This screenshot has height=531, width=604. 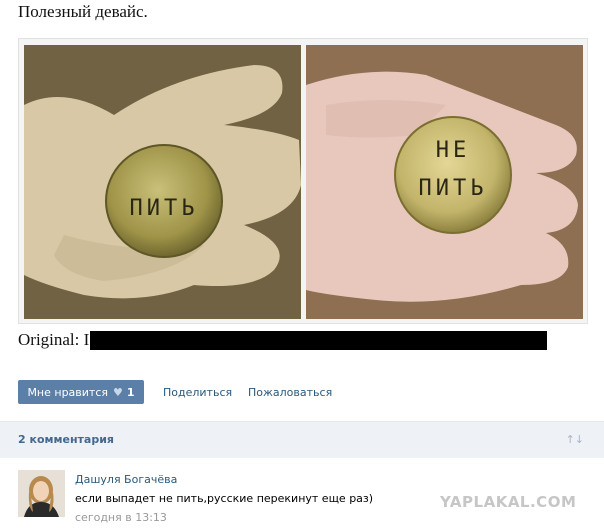 What do you see at coordinates (130, 392) in the screenshot?
I see `like-count: 1` at bounding box center [130, 392].